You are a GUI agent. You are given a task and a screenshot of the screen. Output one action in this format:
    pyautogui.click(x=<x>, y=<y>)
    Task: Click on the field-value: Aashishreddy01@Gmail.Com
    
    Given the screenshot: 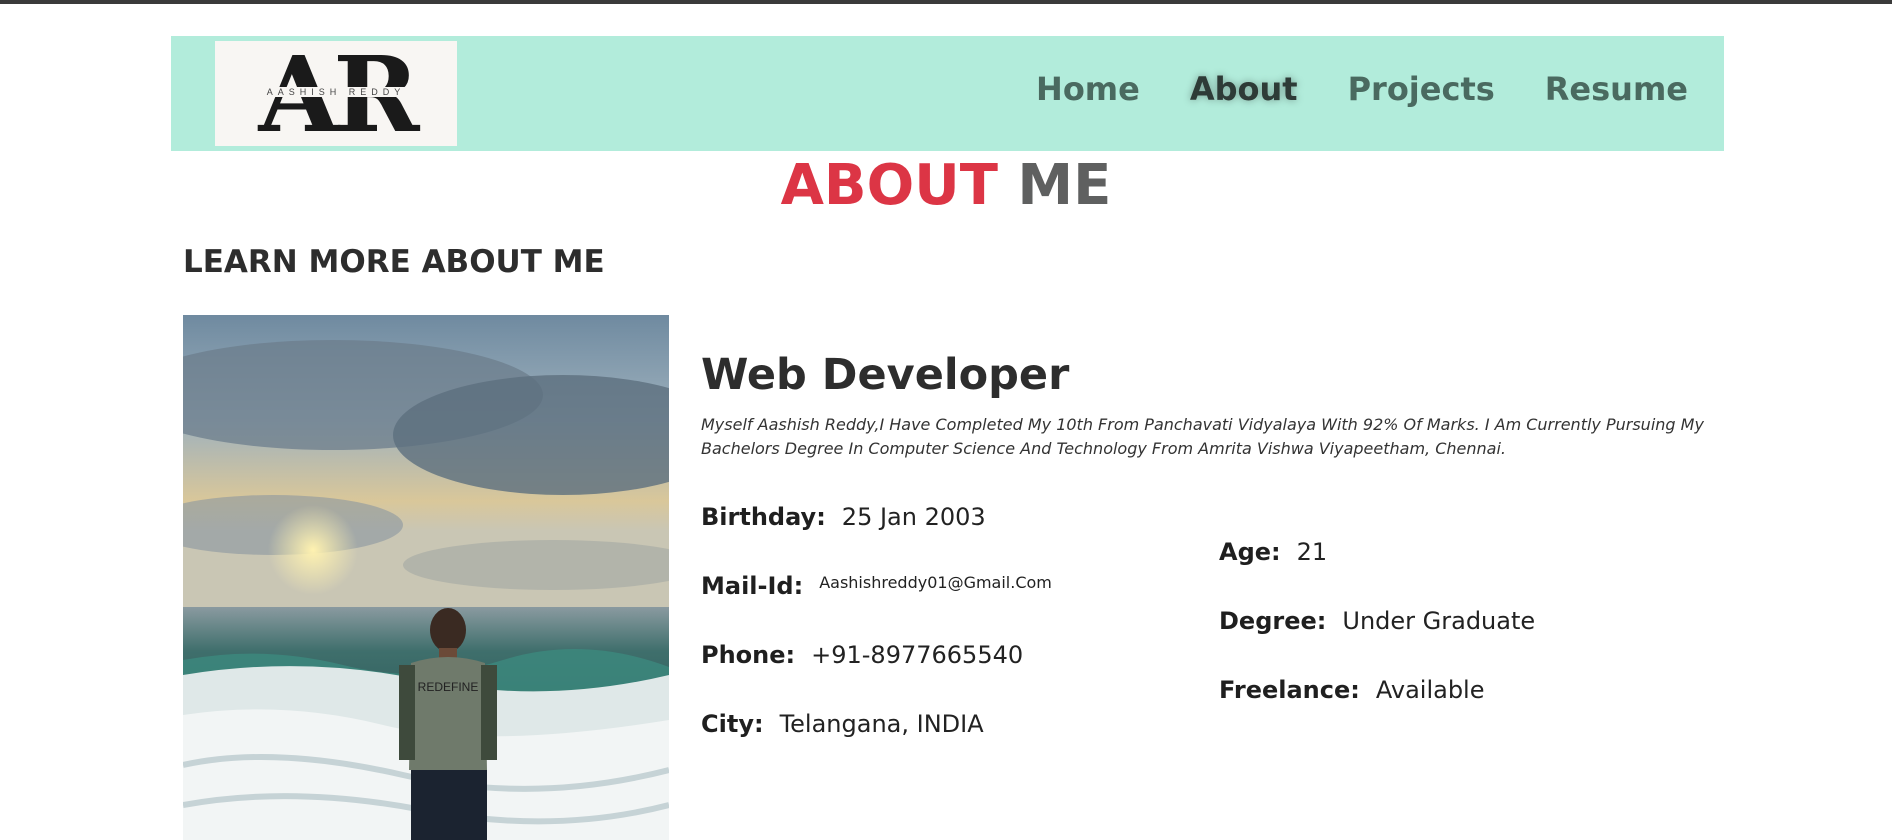 What is the action you would take?
    pyautogui.click(x=935, y=582)
    